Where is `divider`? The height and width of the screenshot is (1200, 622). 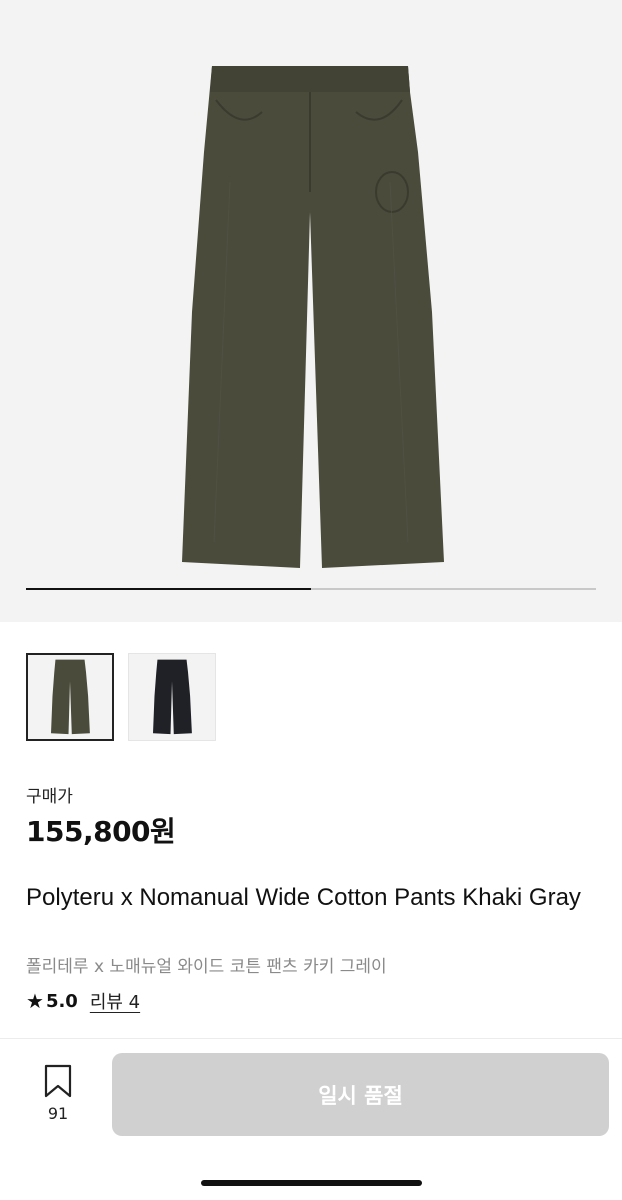 divider is located at coordinates (311, 1038).